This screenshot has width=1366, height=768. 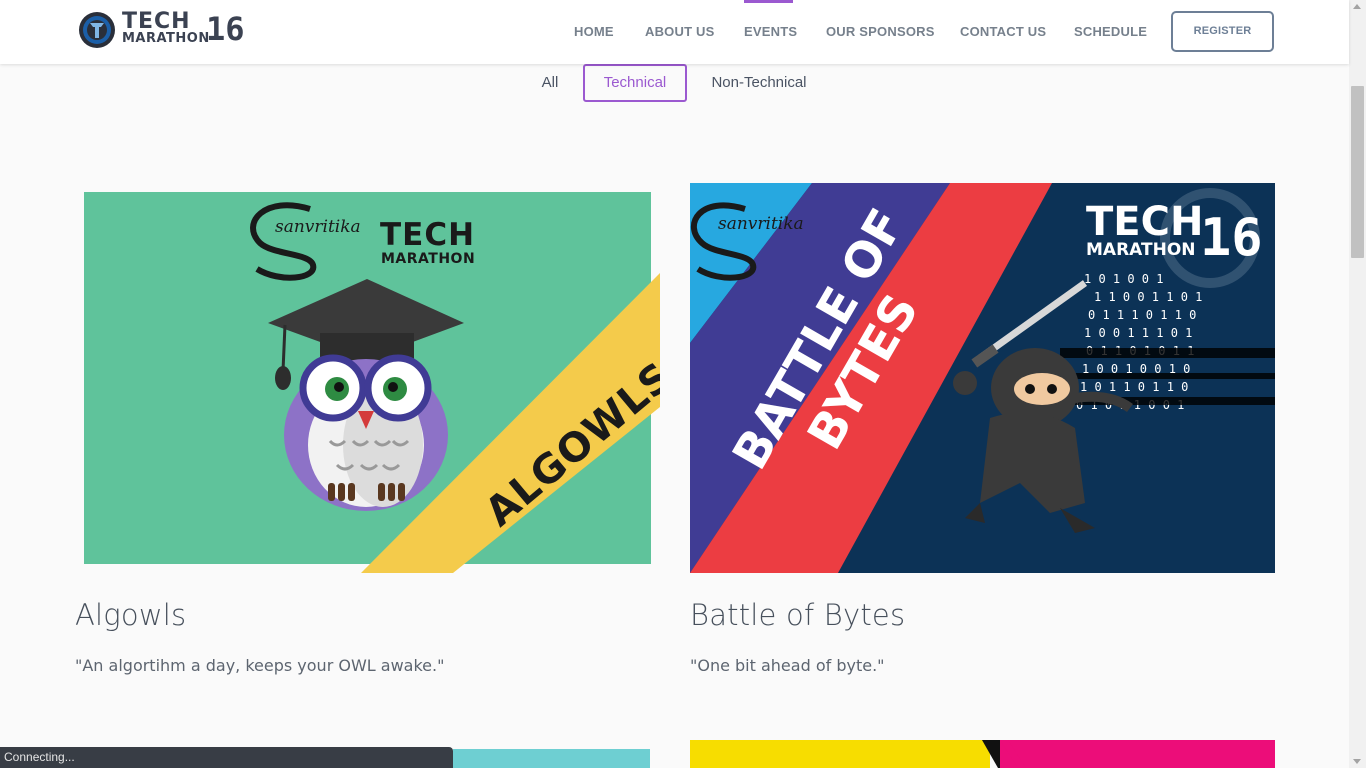 What do you see at coordinates (428, 259) in the screenshot?
I see `algowls-marathon-text: MARATHON` at bounding box center [428, 259].